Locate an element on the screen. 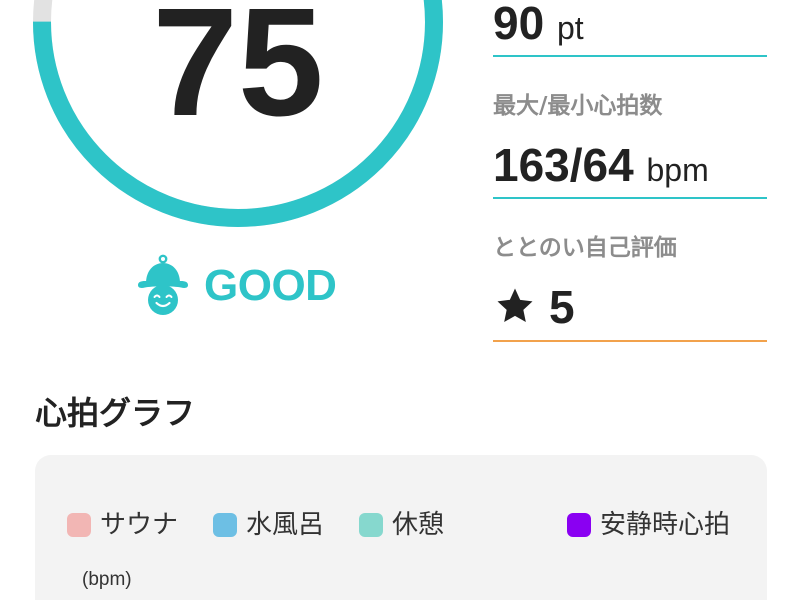 The image size is (800, 600). points-display: 90 pt is located at coordinates (538, 23).